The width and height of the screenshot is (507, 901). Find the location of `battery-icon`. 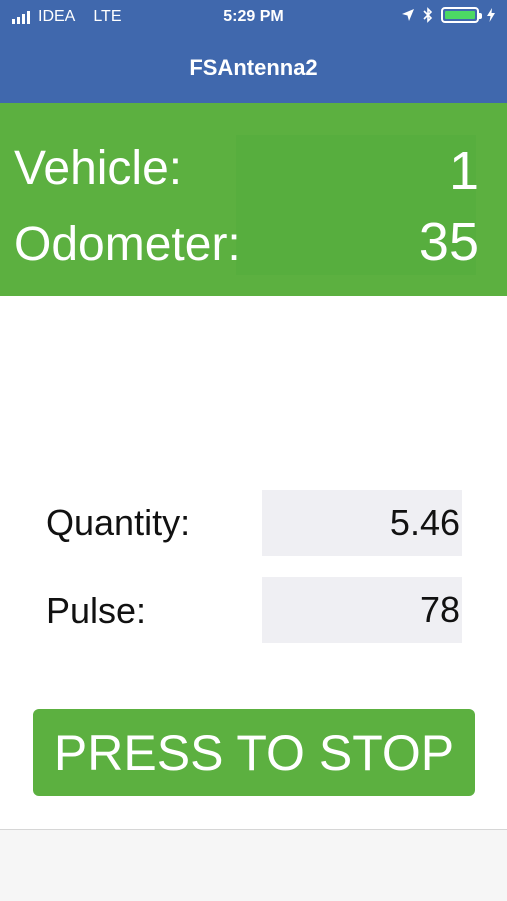

battery-icon is located at coordinates (461, 15).